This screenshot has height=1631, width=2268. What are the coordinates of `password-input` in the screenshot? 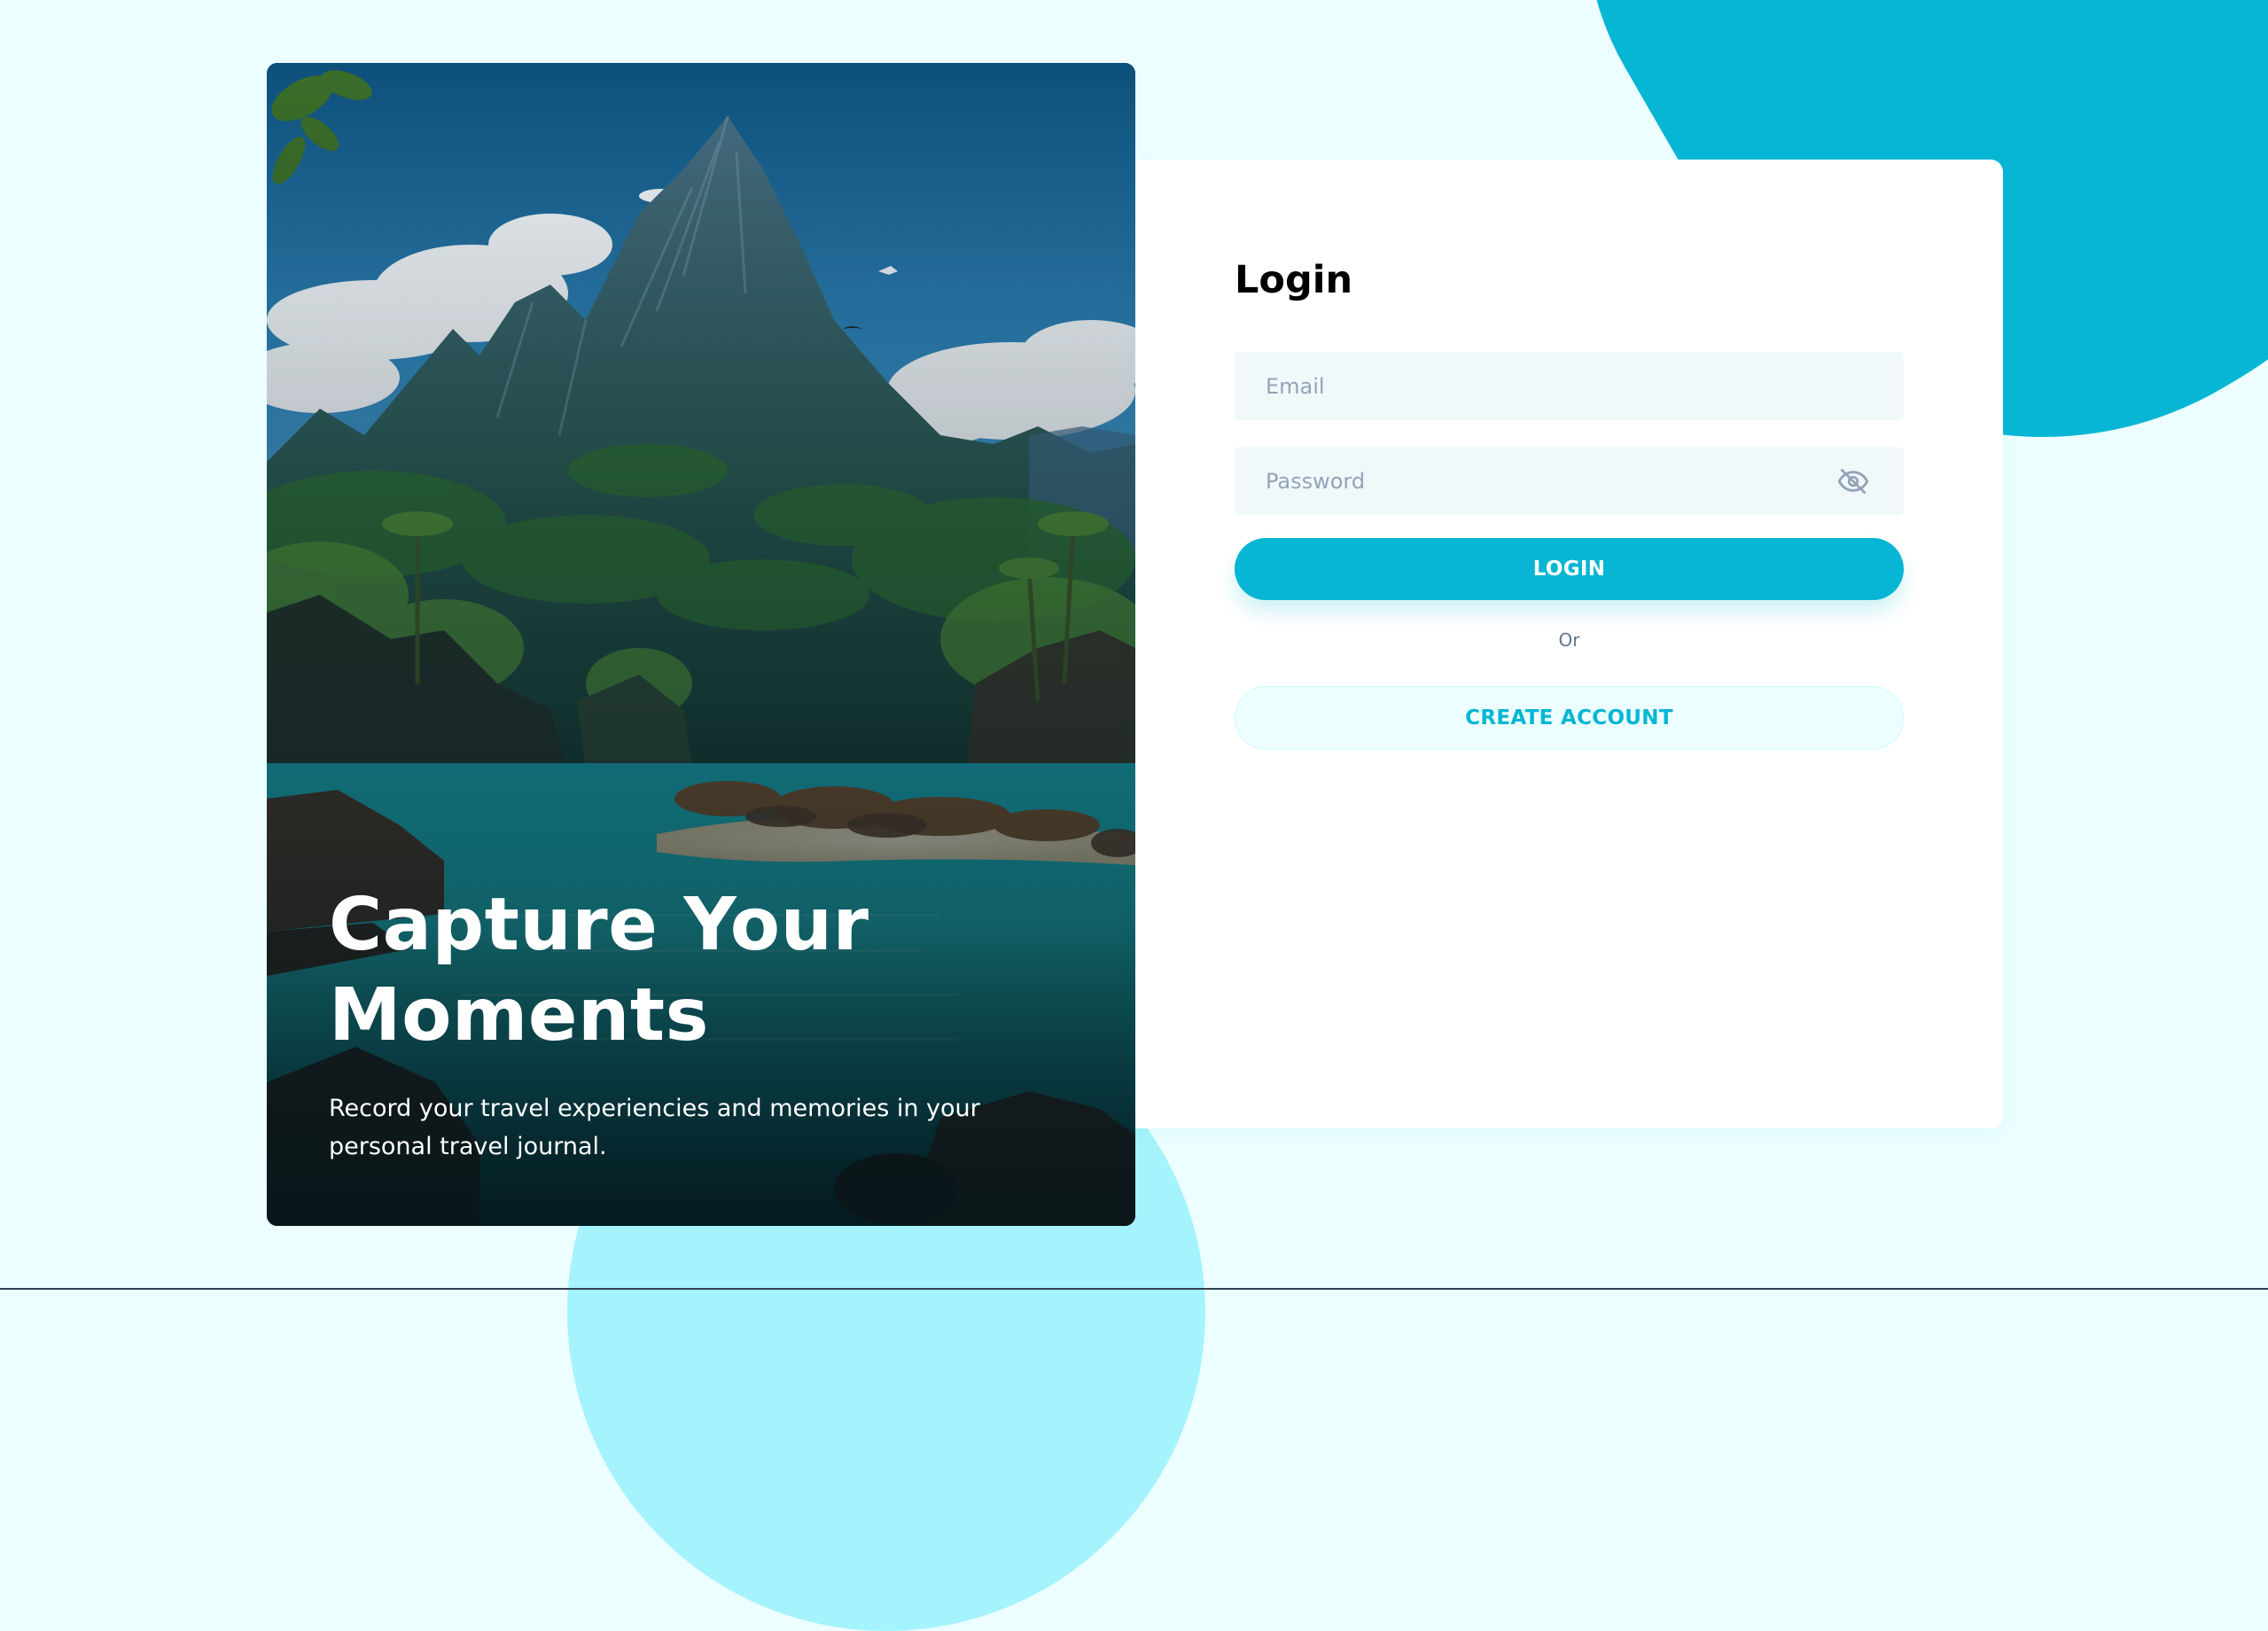 It's located at (1570, 481).